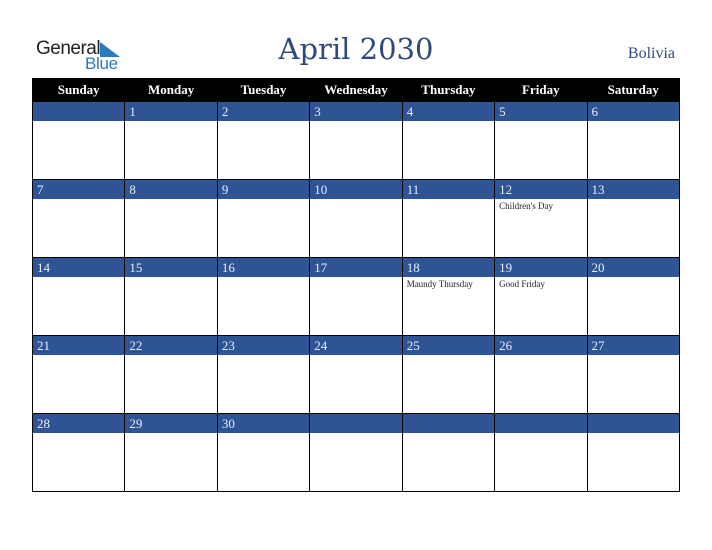 The width and height of the screenshot is (712, 550). I want to click on day-number: 16, so click(263, 267).